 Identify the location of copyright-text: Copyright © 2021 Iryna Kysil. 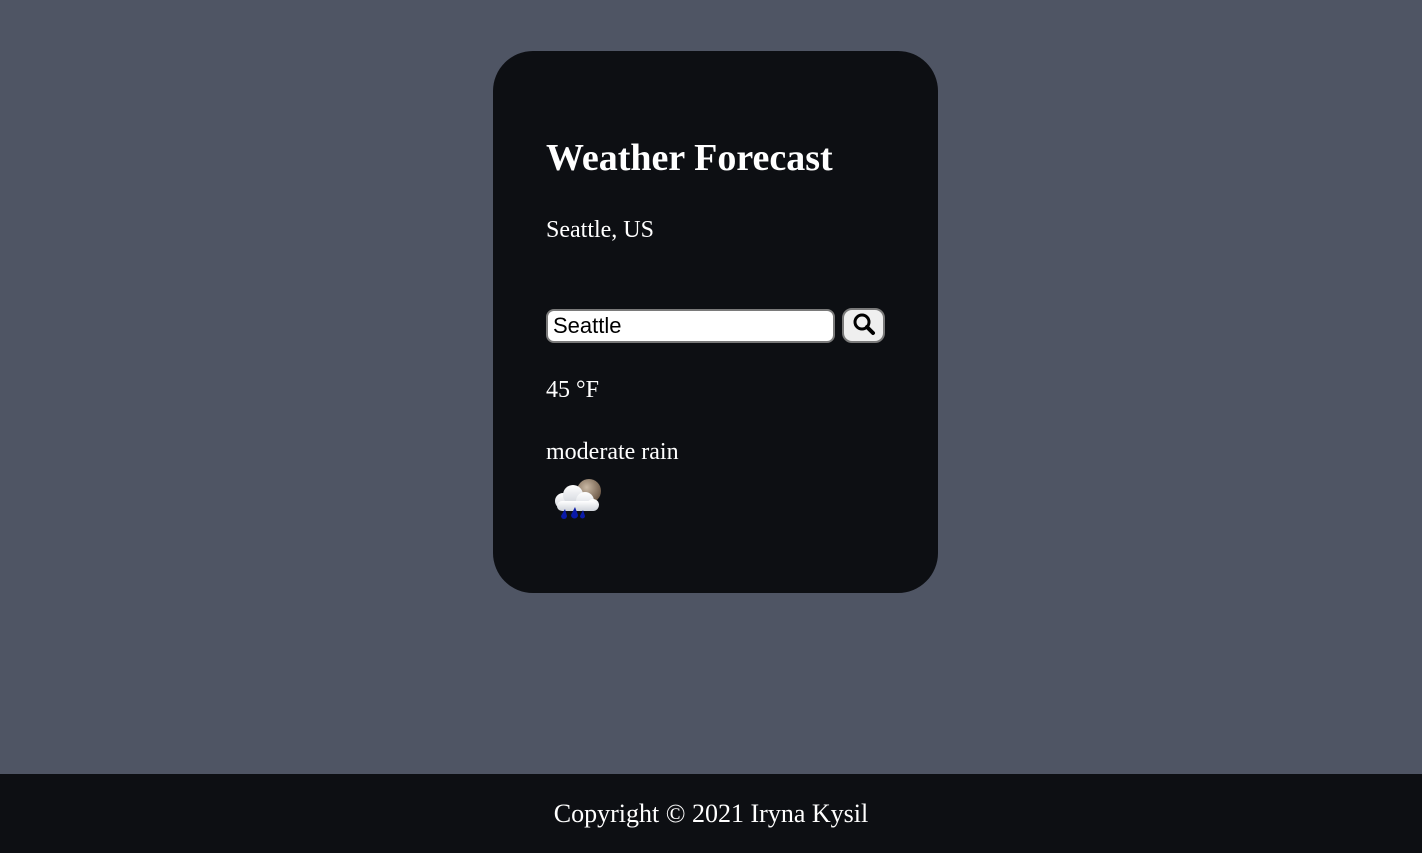
(711, 813).